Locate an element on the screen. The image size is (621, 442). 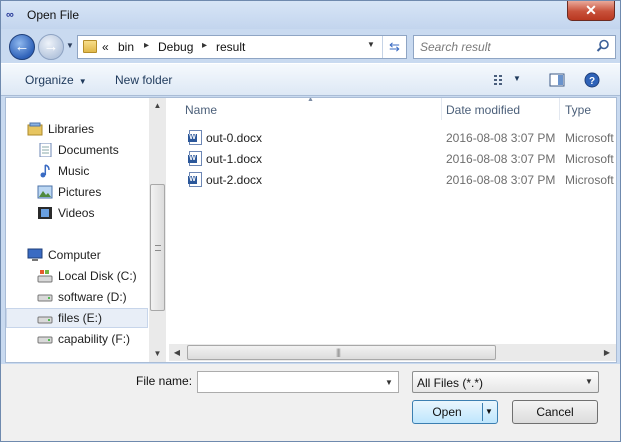
nav-item-capability-f: capability (F:) is located at coordinates (77, 339).